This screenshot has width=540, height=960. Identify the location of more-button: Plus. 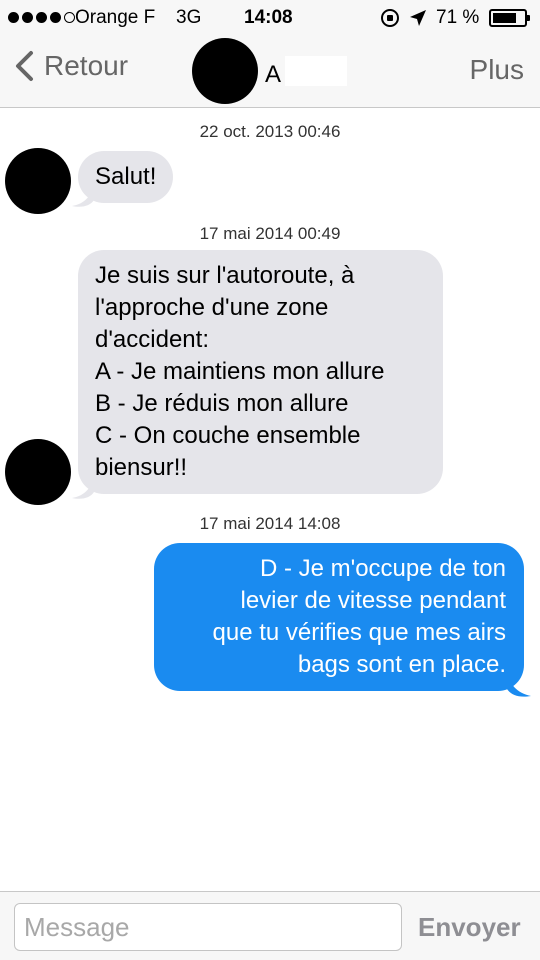
(497, 70).